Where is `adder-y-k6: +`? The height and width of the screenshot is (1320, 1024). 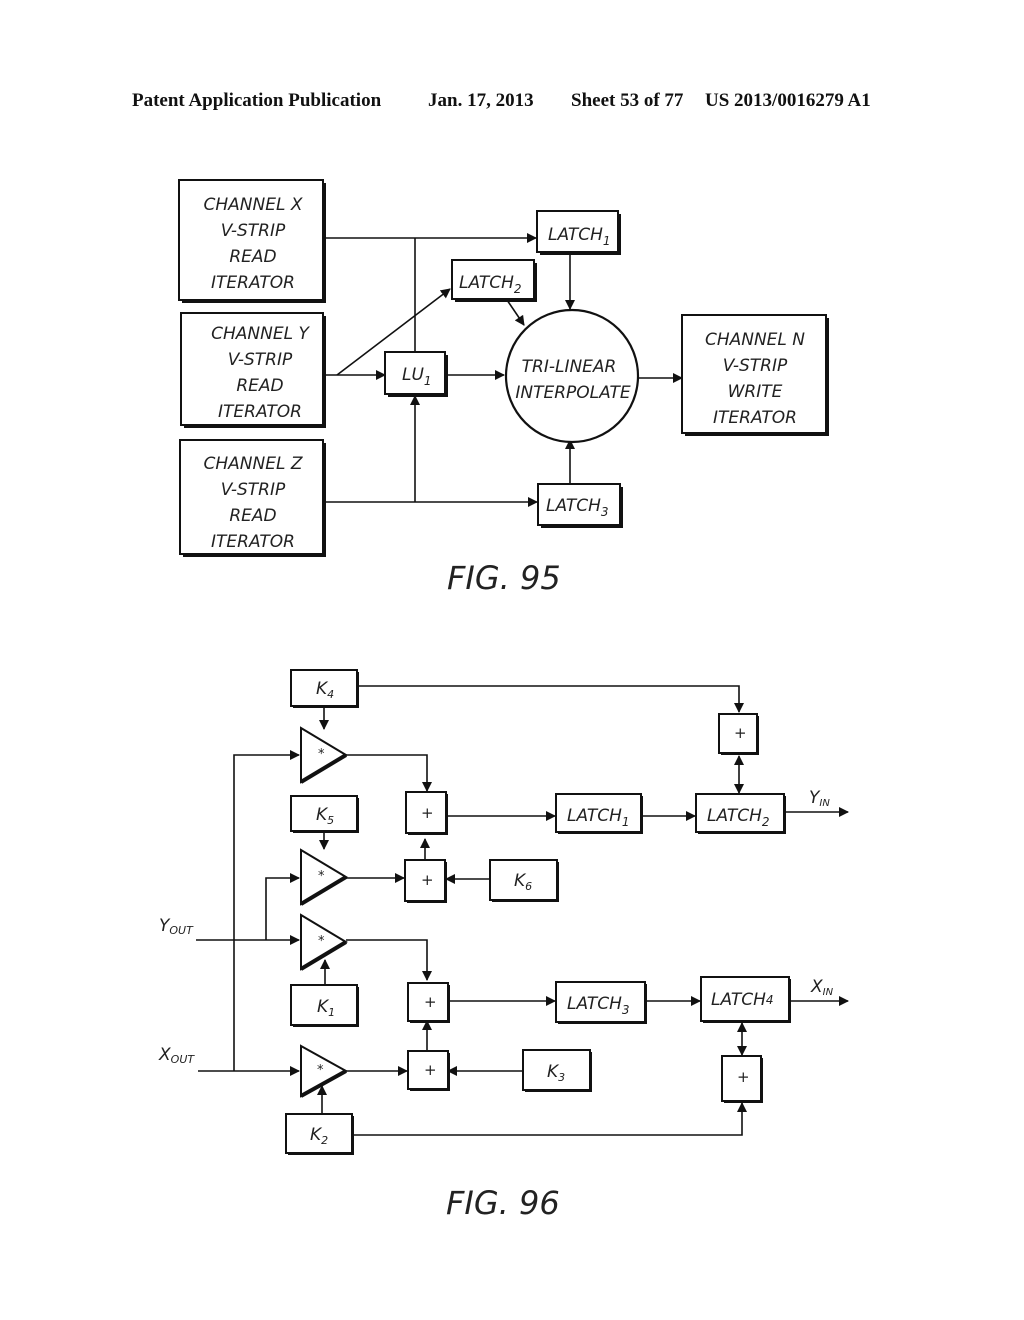
adder-y-k6: + is located at coordinates (425, 881).